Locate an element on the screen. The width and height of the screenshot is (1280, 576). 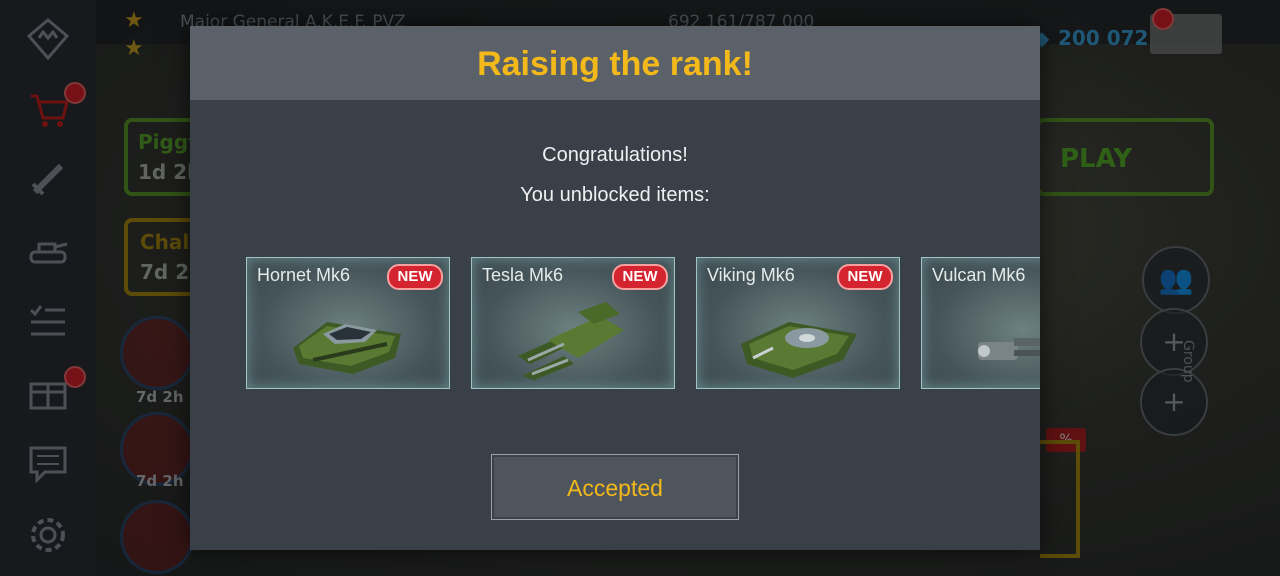
item-card-viking: Viking Mk6 NEW is located at coordinates (798, 323).